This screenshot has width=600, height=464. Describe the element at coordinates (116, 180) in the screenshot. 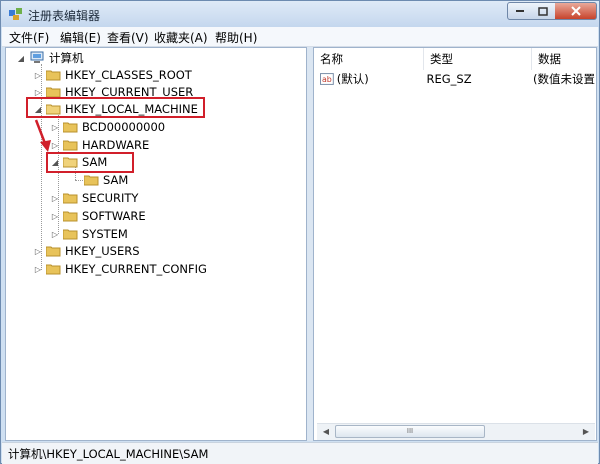

I see `tree-label: SAM` at that location.